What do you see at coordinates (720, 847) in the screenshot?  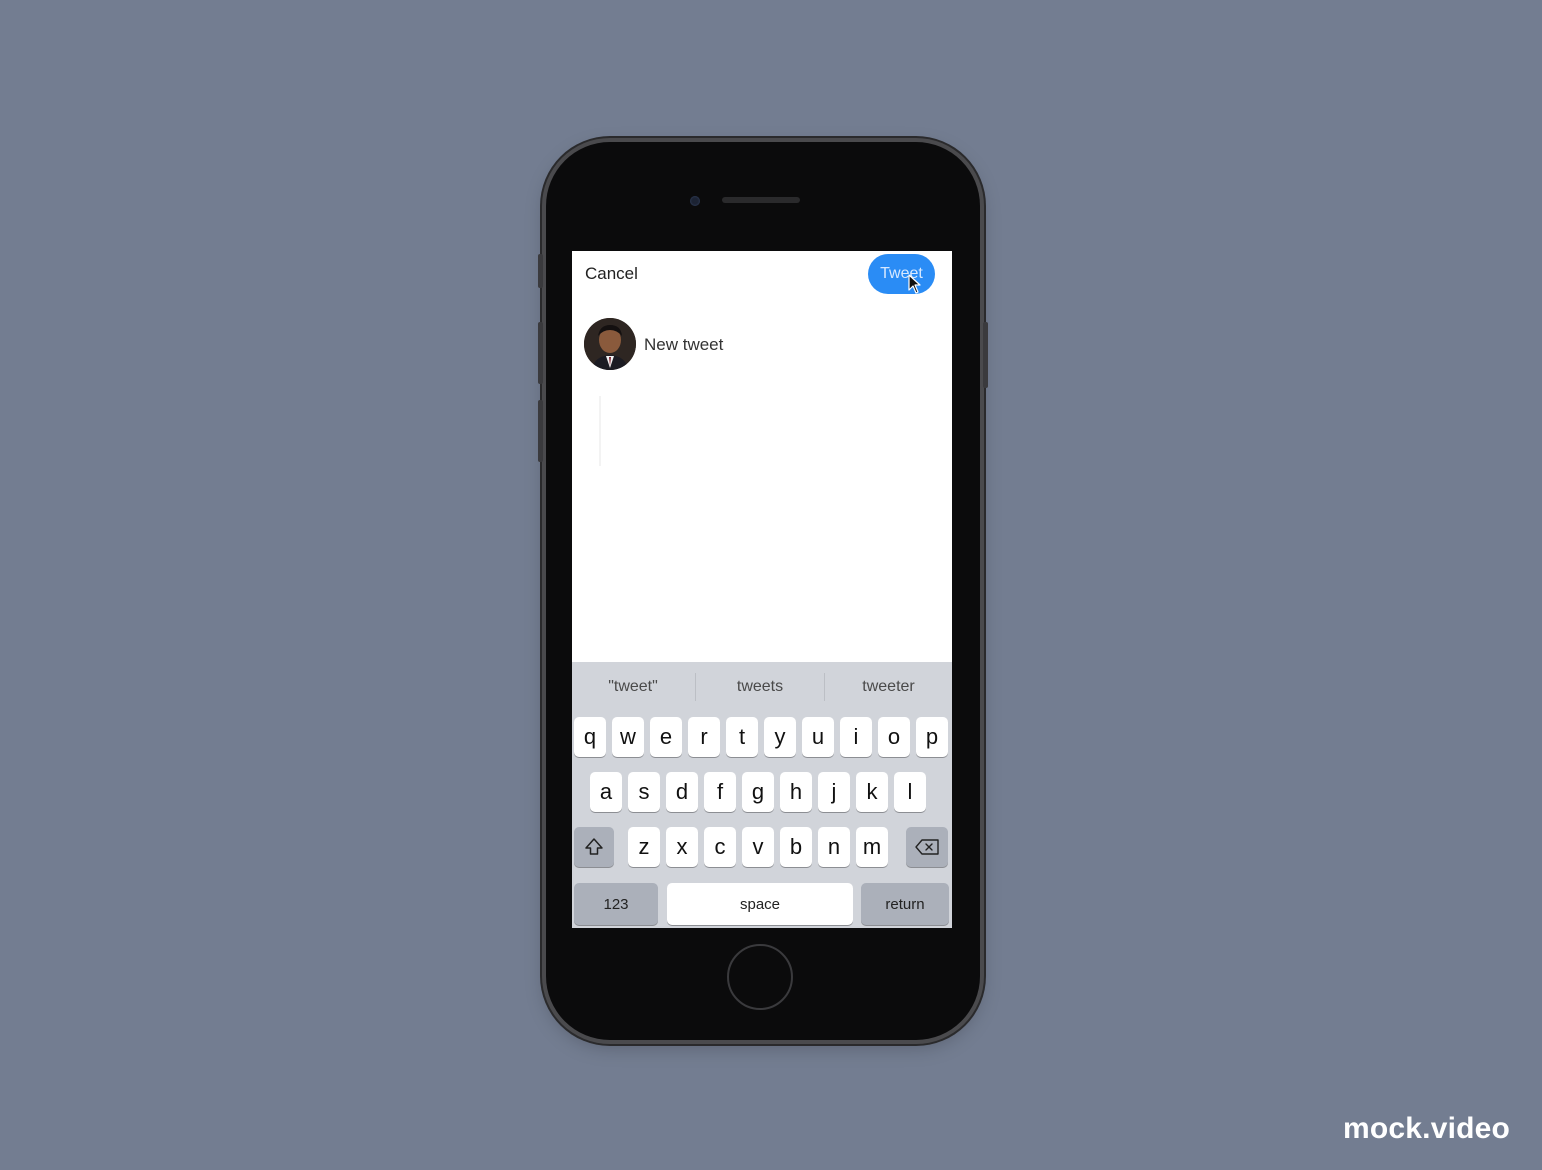 I see `key-c: c` at bounding box center [720, 847].